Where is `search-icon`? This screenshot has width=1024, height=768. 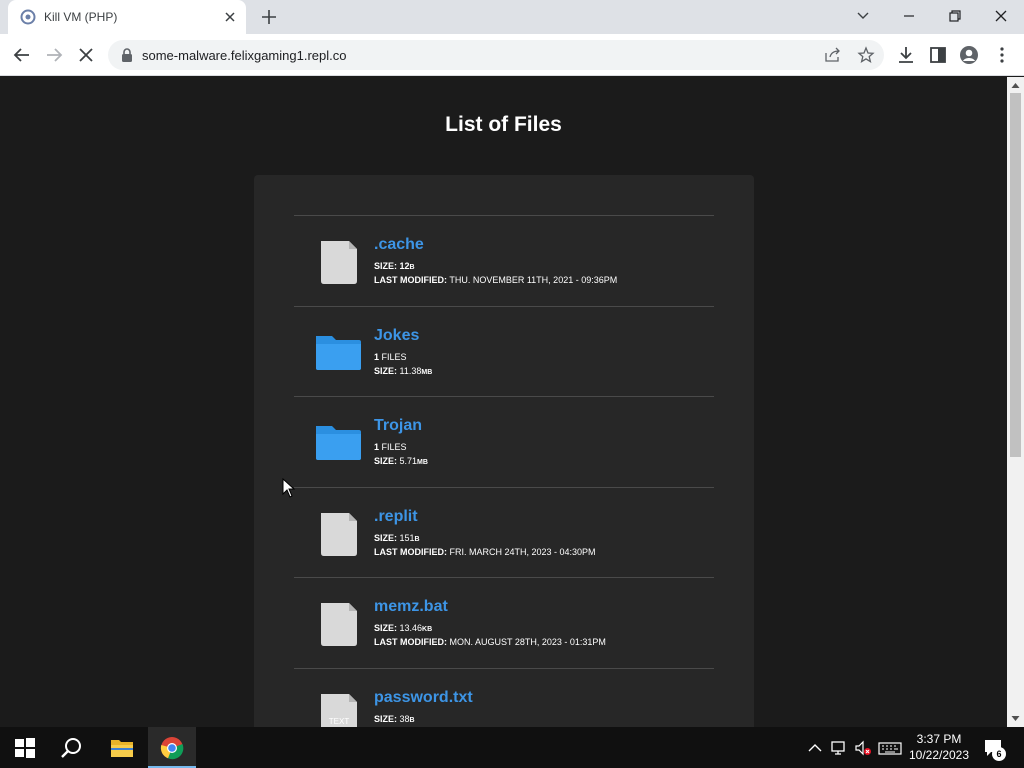
search-icon is located at coordinates (71, 748).